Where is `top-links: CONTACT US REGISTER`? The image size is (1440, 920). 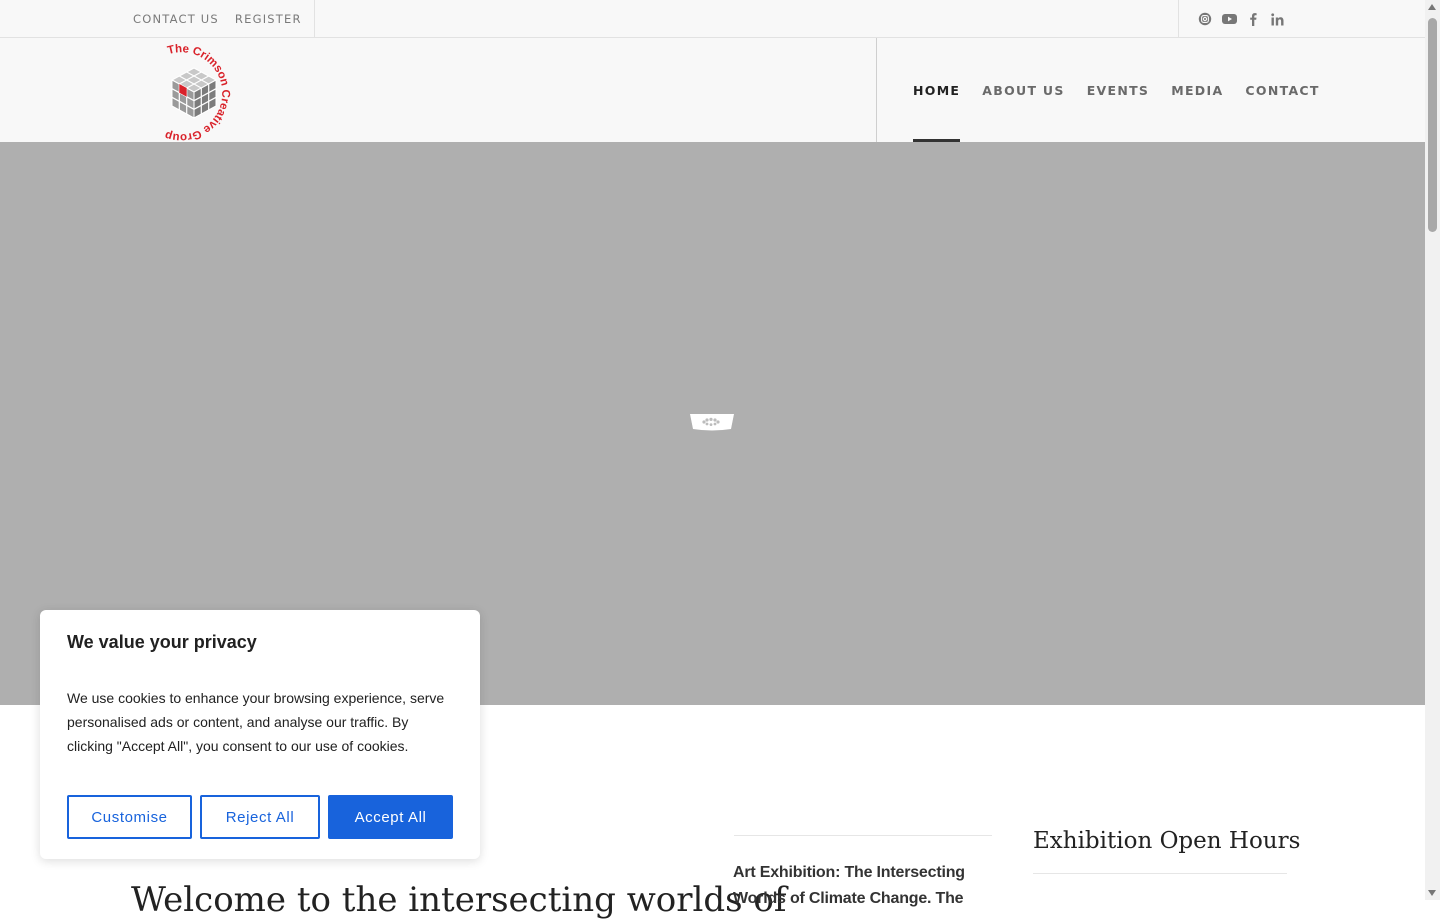
top-links: CONTACT US REGISTER is located at coordinates (217, 18).